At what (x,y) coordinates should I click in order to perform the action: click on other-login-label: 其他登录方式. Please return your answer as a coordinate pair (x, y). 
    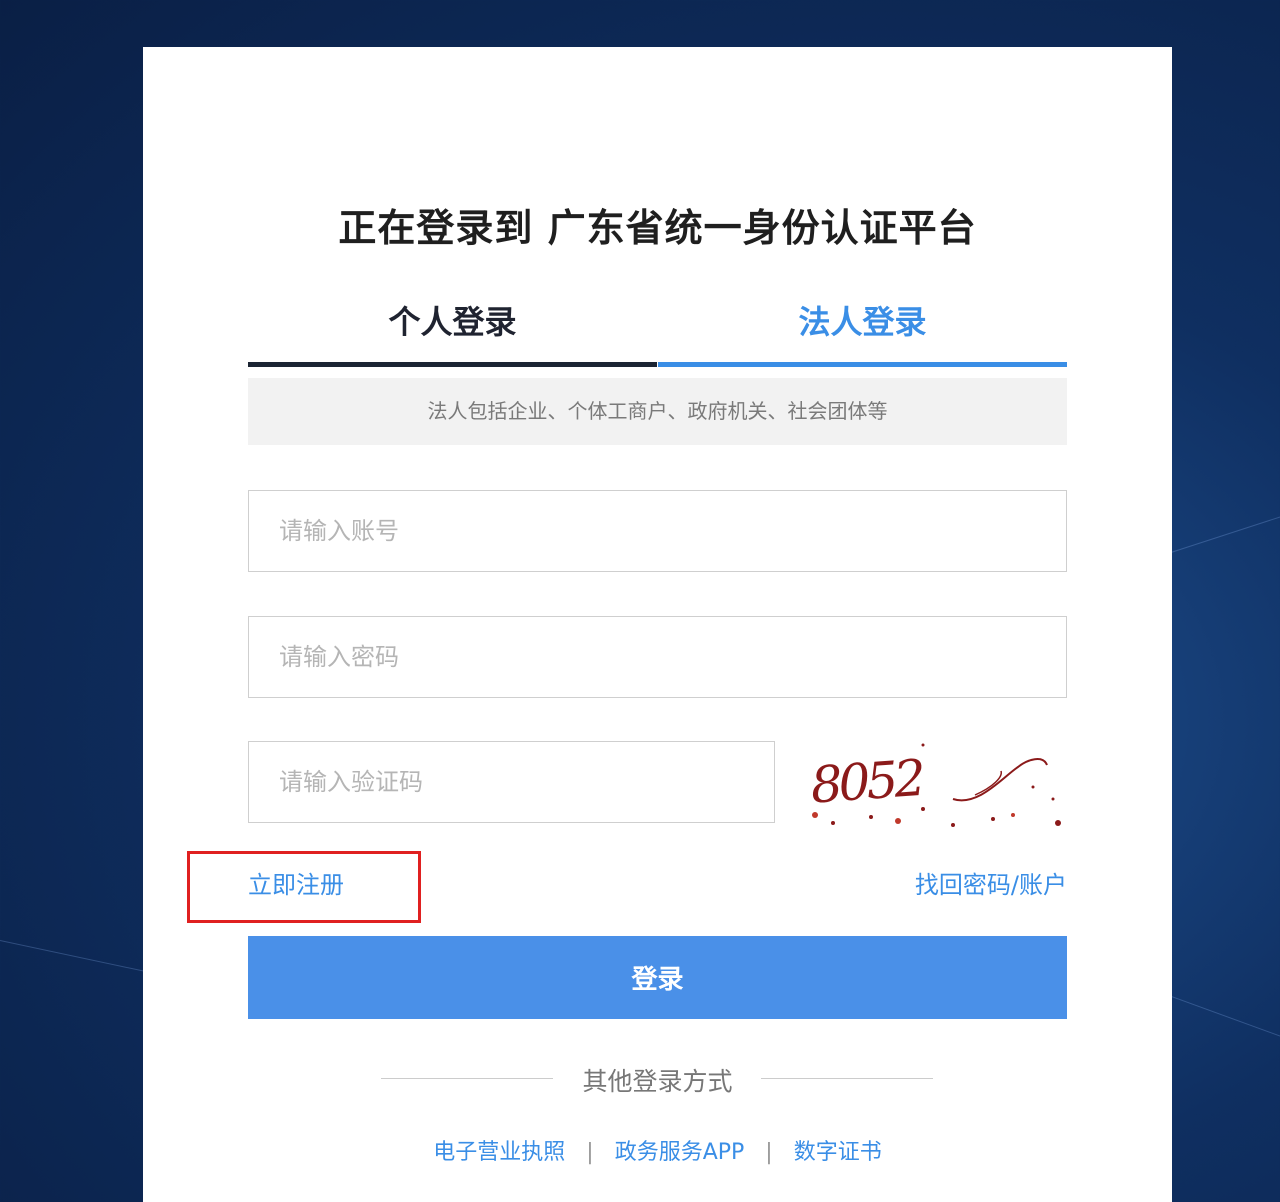
    Looking at the image, I should click on (657, 1081).